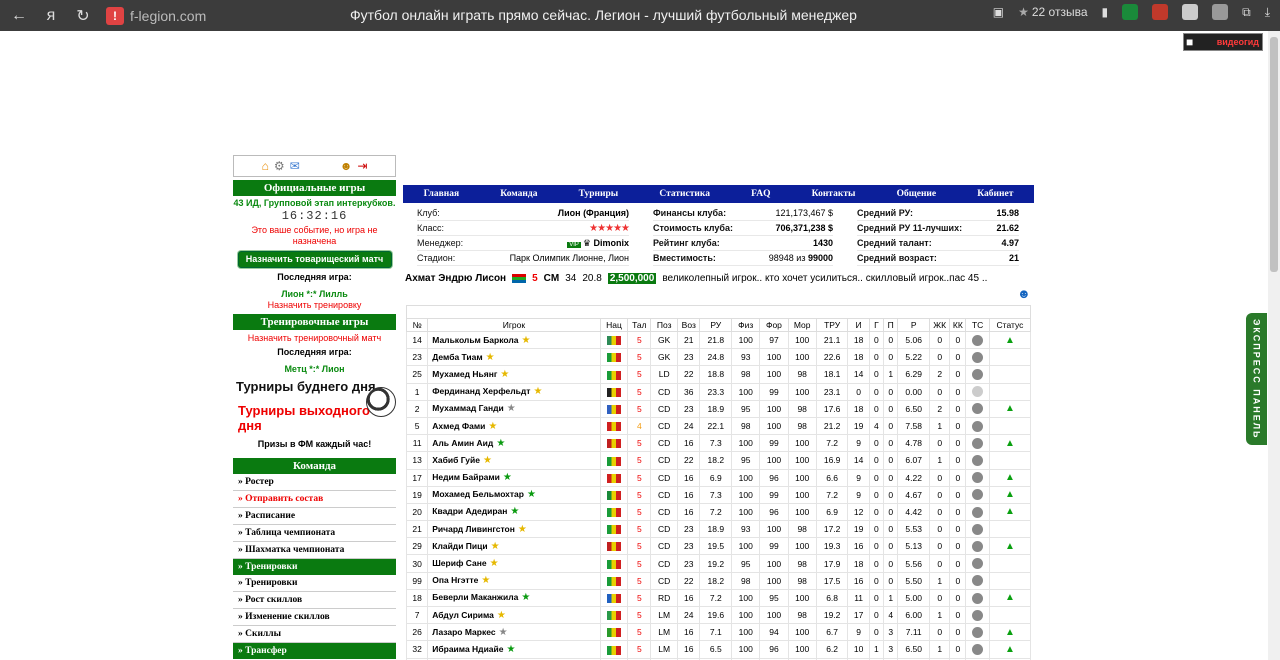 This screenshot has height=660, width=1280. Describe the element at coordinates (891, 325) in the screenshot. I see `column-header: П` at that location.